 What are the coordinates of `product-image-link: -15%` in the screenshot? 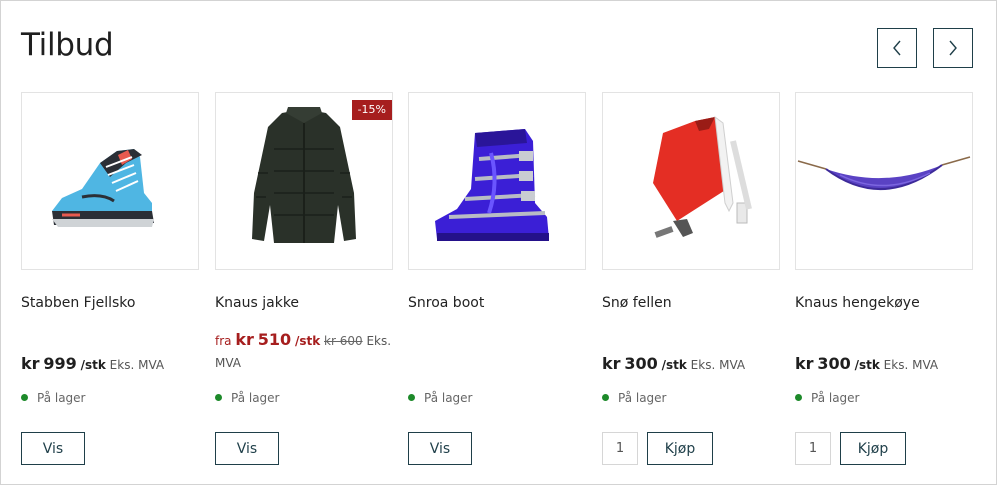 It's located at (304, 181).